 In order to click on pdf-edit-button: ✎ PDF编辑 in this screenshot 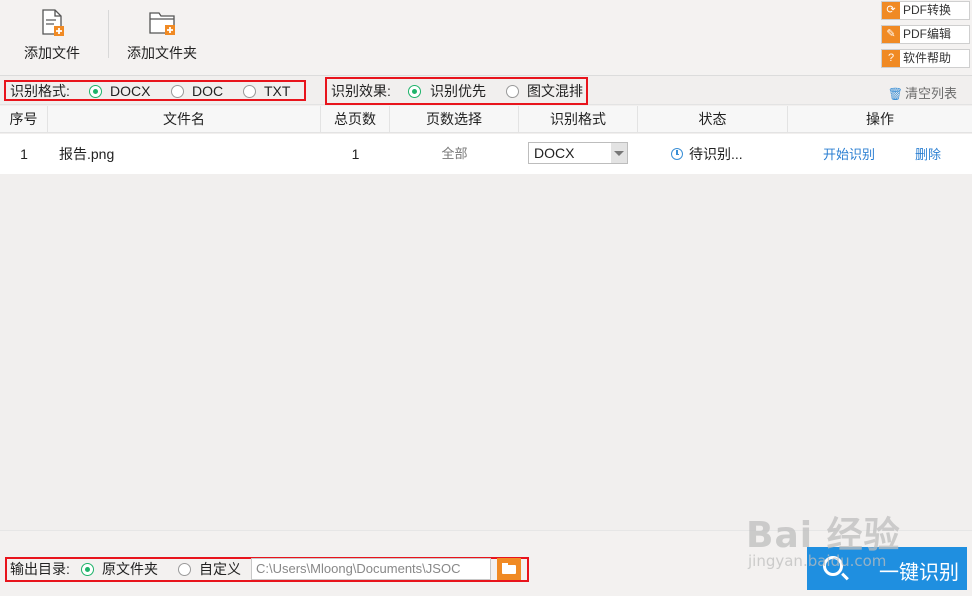, I will do `click(925, 34)`.